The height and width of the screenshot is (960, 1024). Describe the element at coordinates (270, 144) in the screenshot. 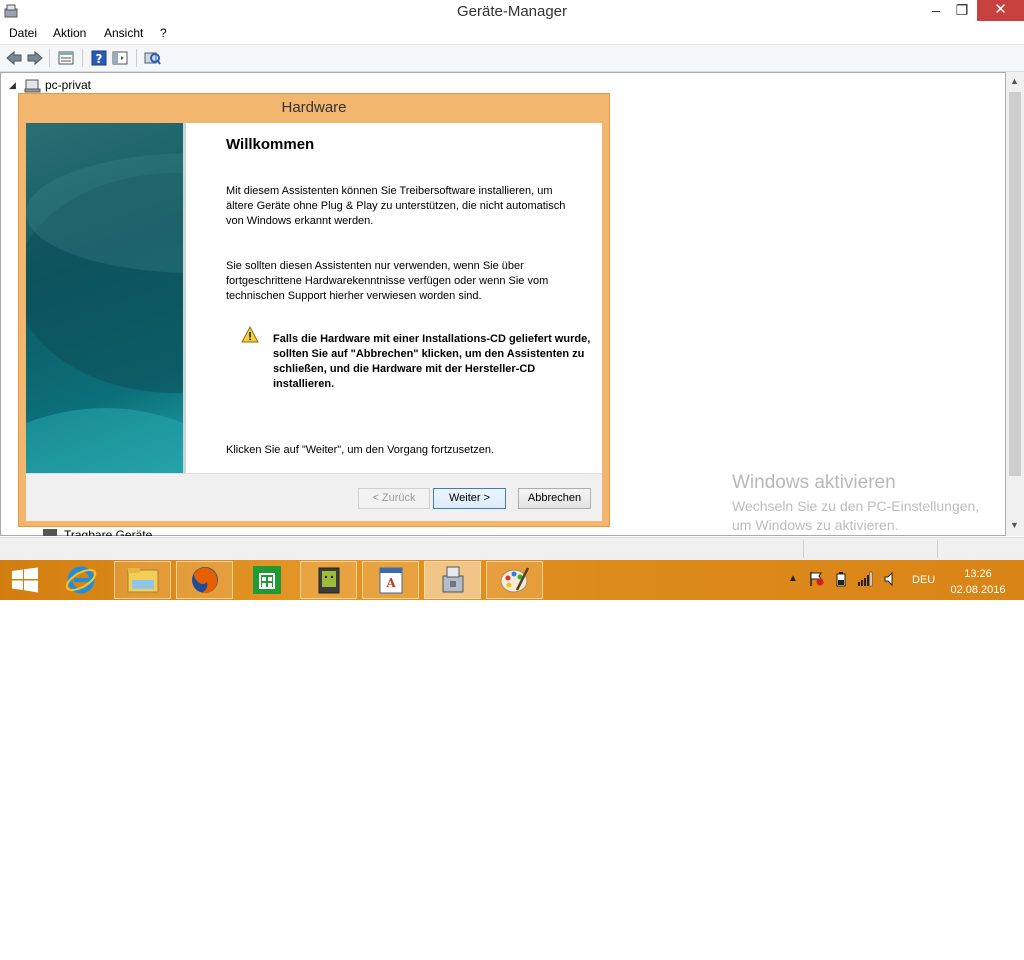

I see `dialog-heading: Willkommen` at that location.